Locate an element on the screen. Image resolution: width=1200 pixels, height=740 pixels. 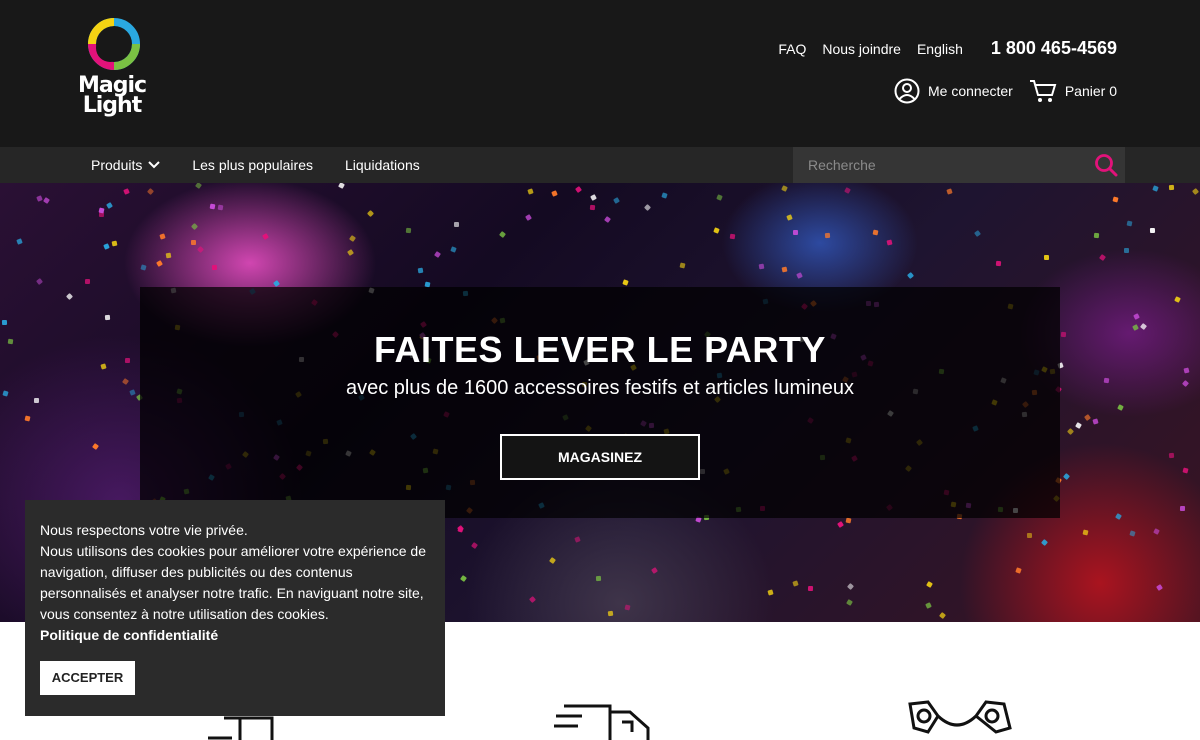
truck-icon is located at coordinates (602, 722).